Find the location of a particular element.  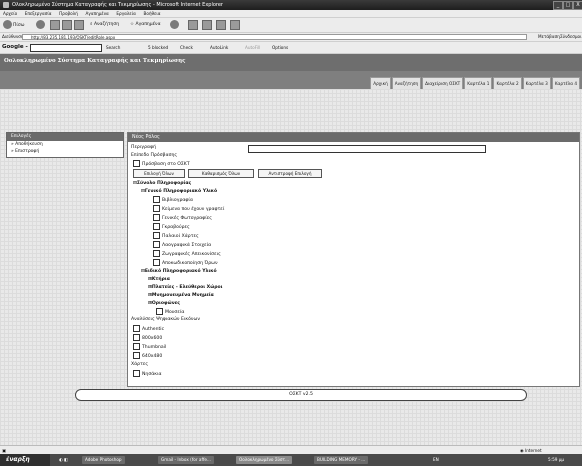

favorites-button: ☆ Αγαπημένα is located at coordinates (145, 25).